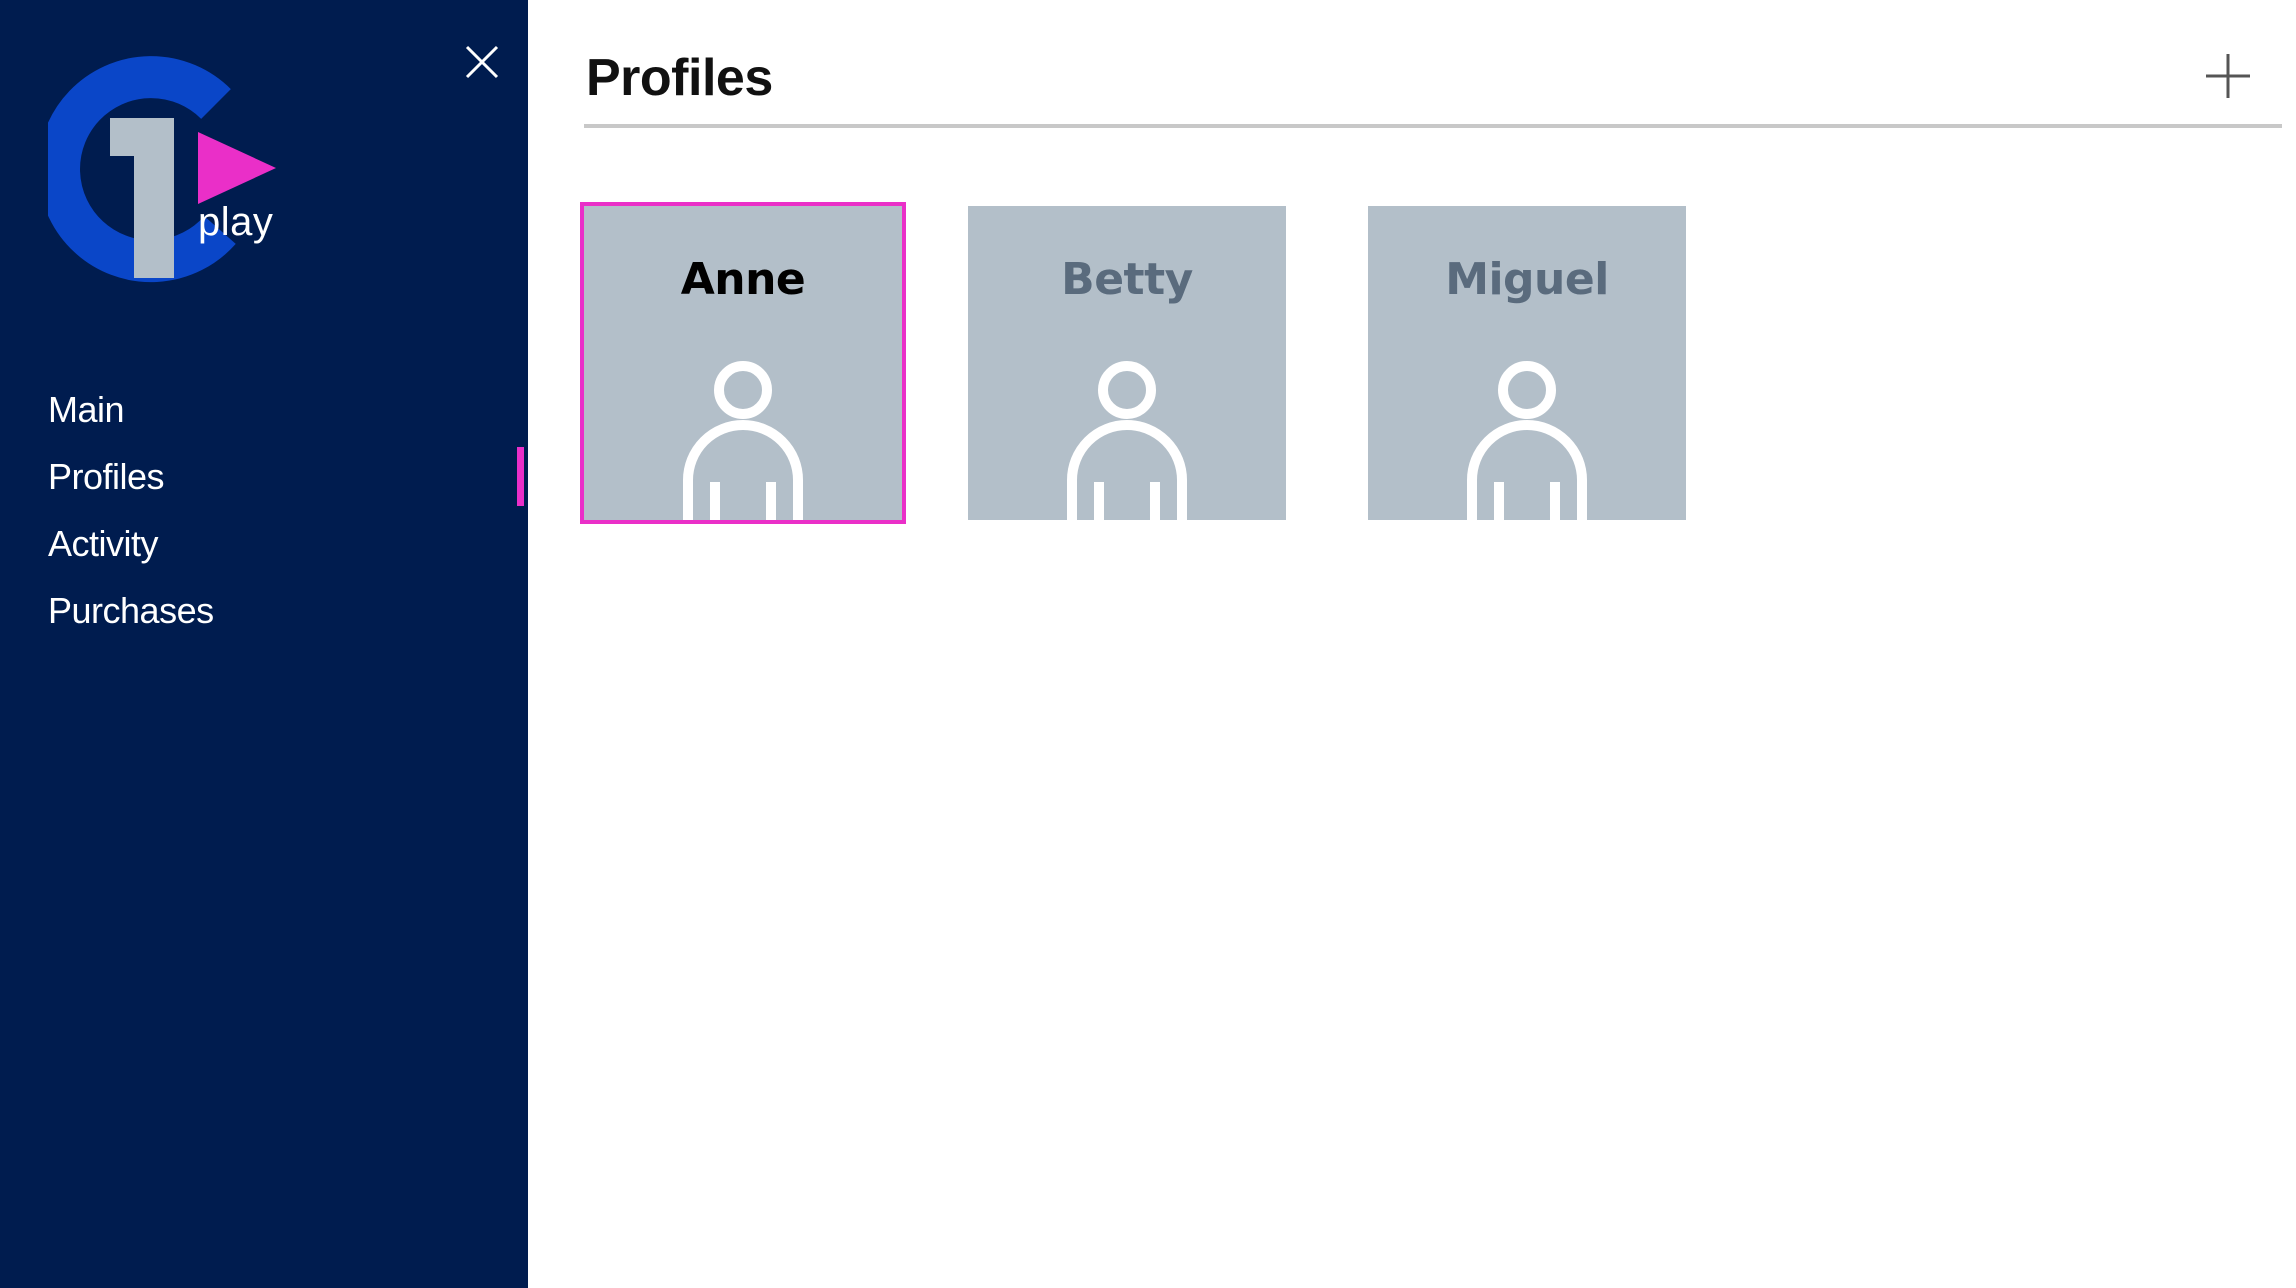  I want to click on profile-card-anne: Anne, so click(743, 363).